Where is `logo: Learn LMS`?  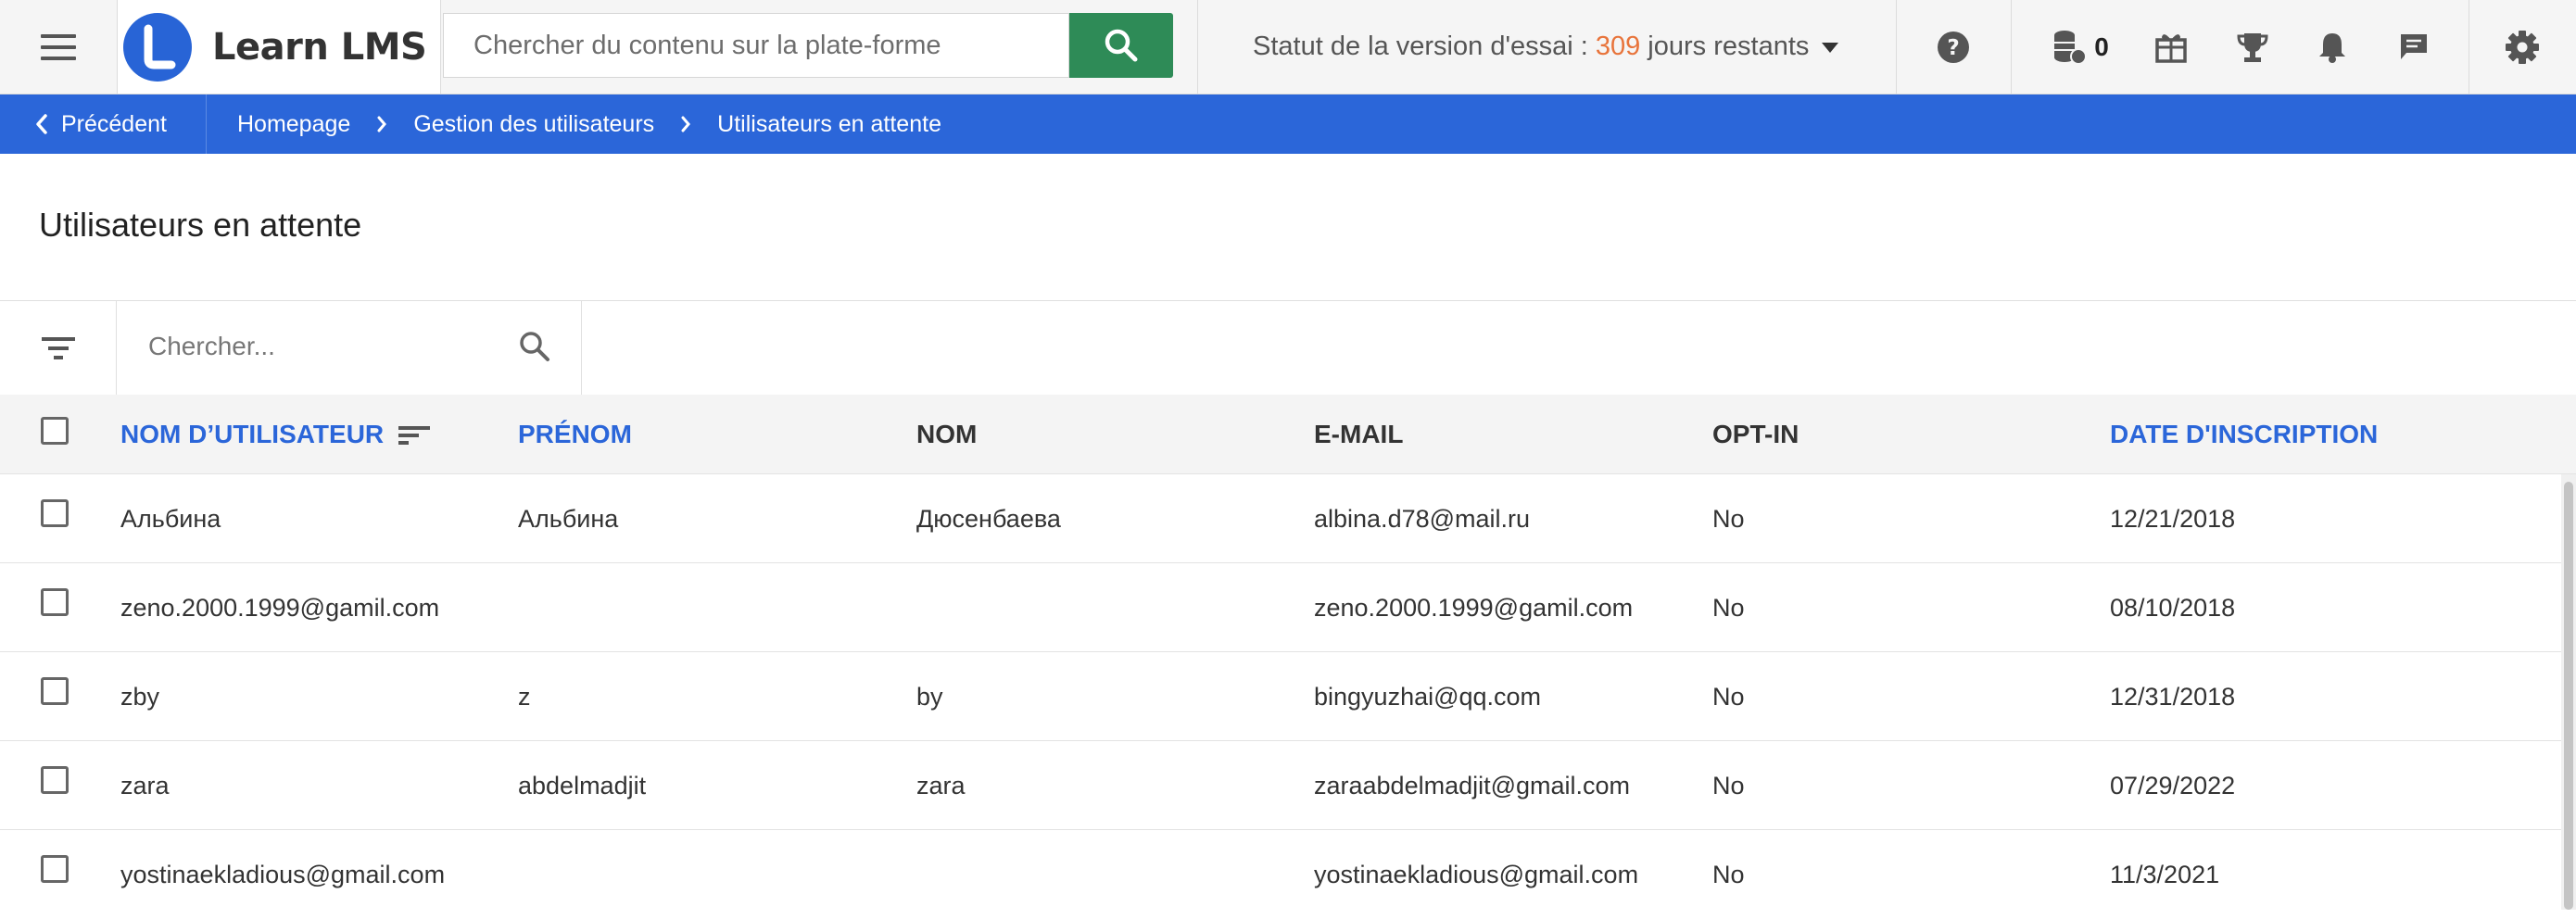
logo: Learn LMS is located at coordinates (279, 47).